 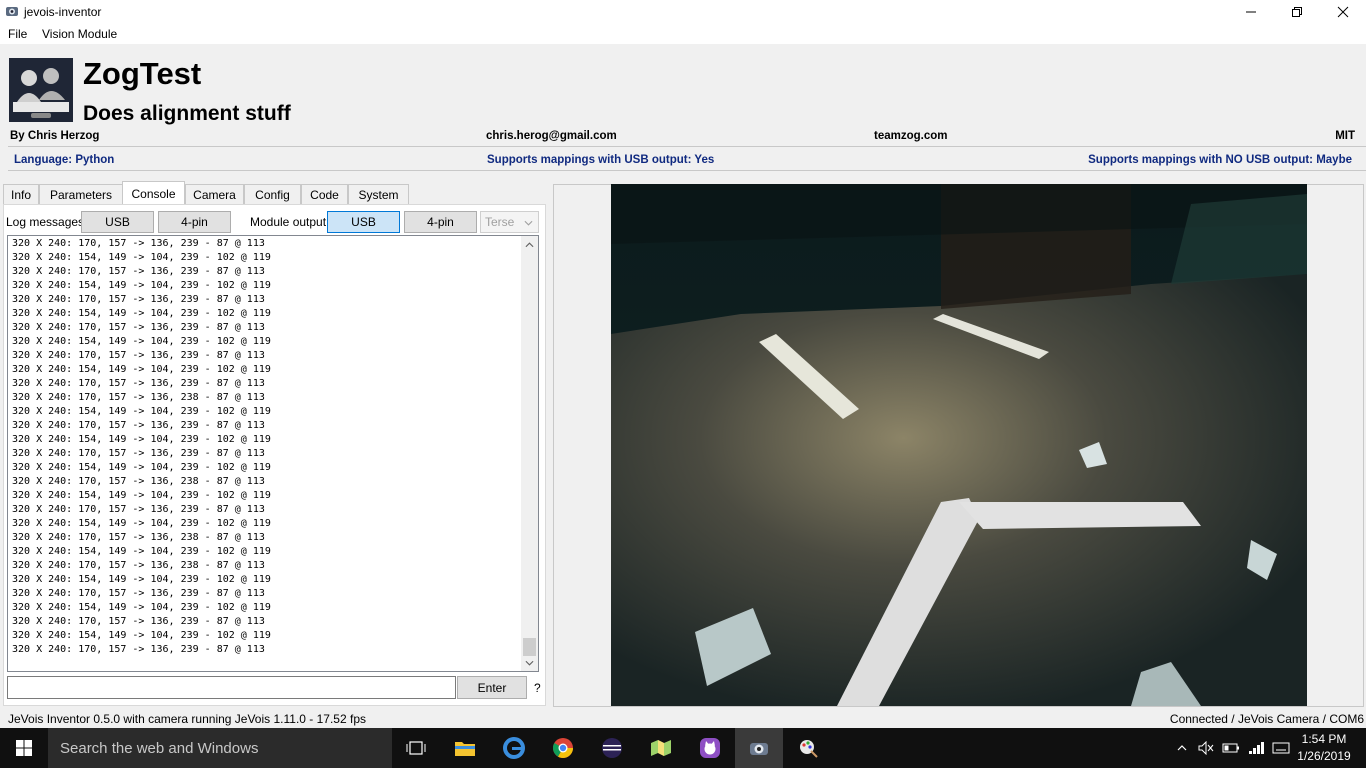 I want to click on maps-button, so click(x=661, y=748).